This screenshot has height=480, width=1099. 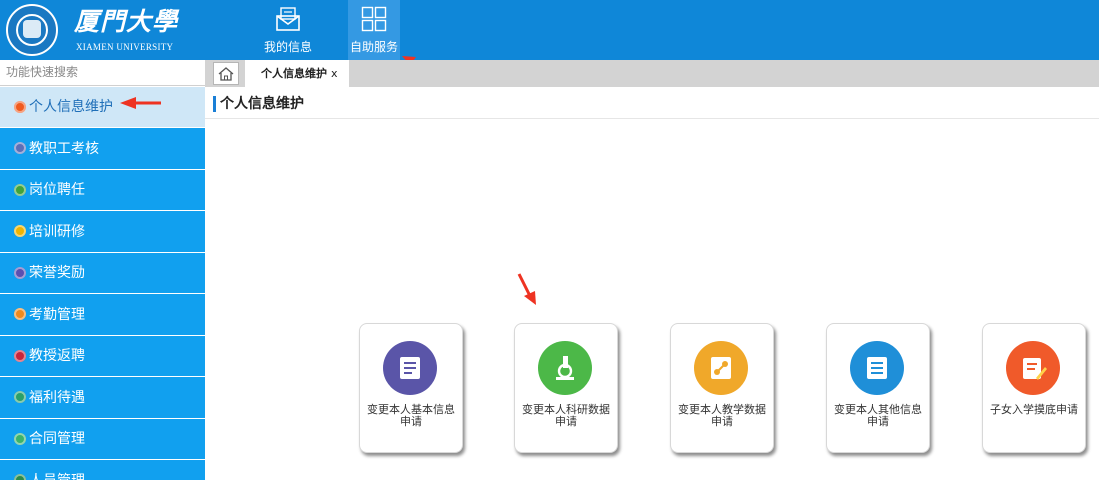 What do you see at coordinates (64, 148) in the screenshot?
I see `sidebar-item-label: 教职工考核` at bounding box center [64, 148].